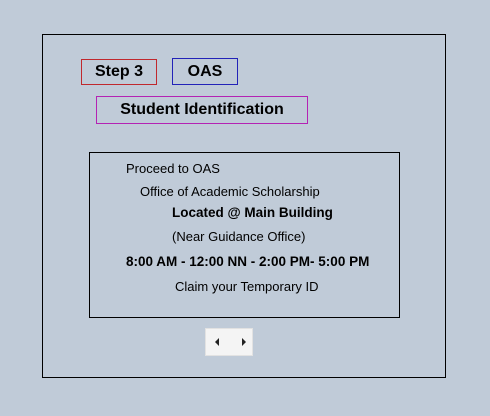 The image size is (490, 416). What do you see at coordinates (247, 286) in the screenshot?
I see `instruction-claim: Claim your Temporary ID` at bounding box center [247, 286].